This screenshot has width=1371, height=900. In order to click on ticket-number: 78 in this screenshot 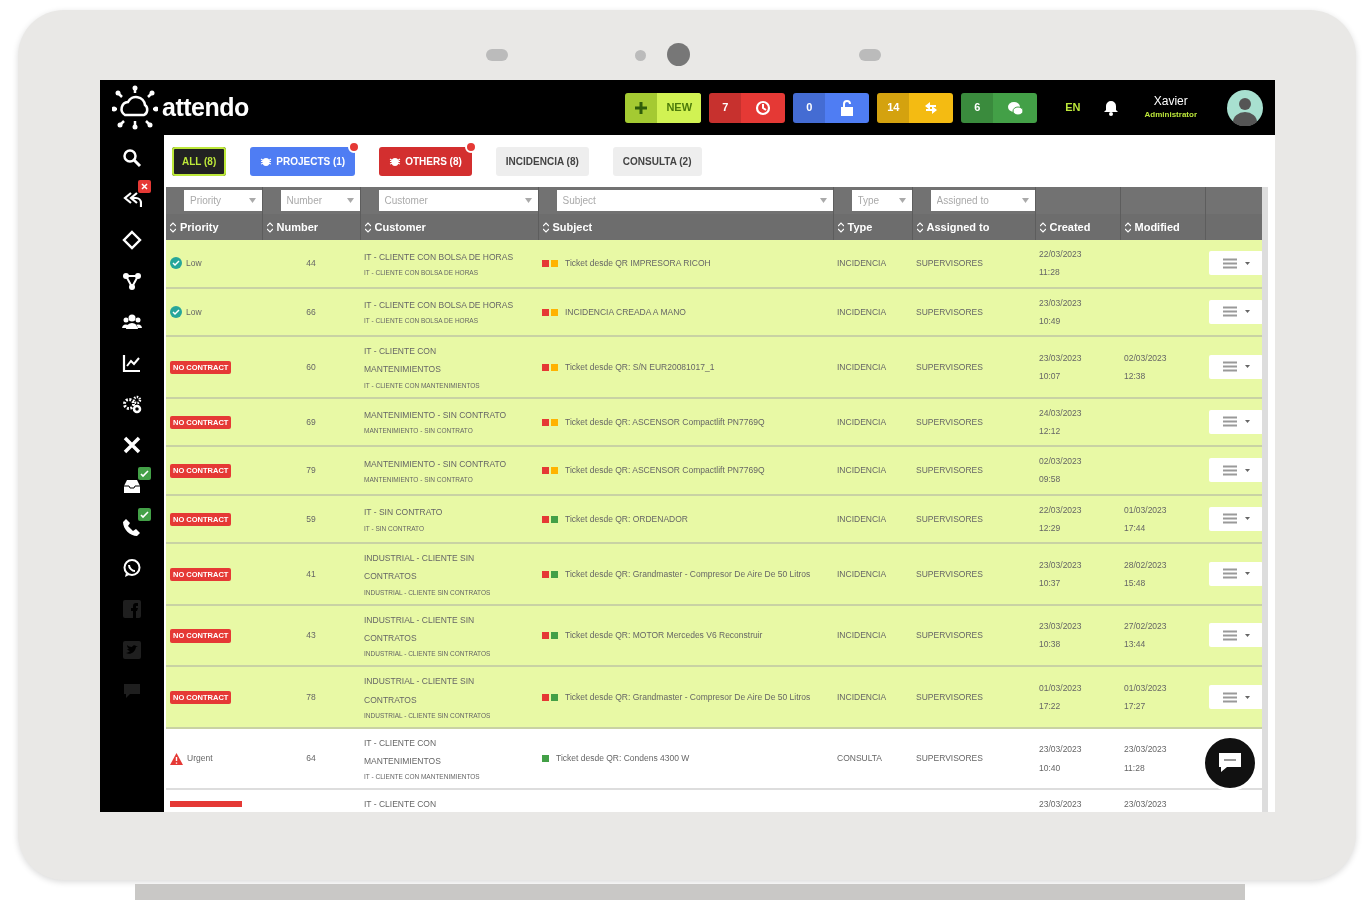, I will do `click(311, 696)`.